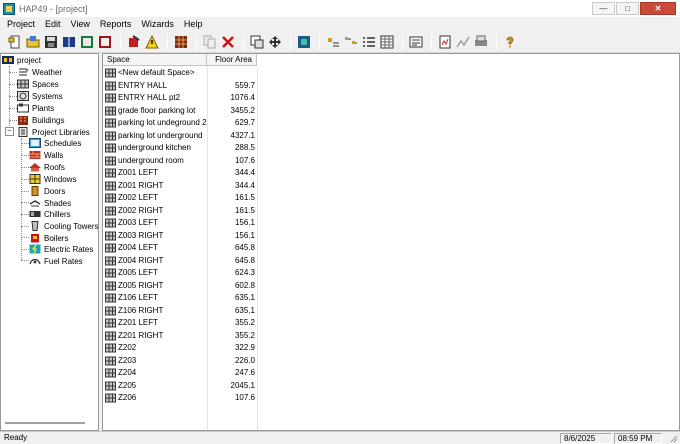  Describe the element at coordinates (244, 210) in the screenshot. I see `floor-area-cell: 161.5` at that location.